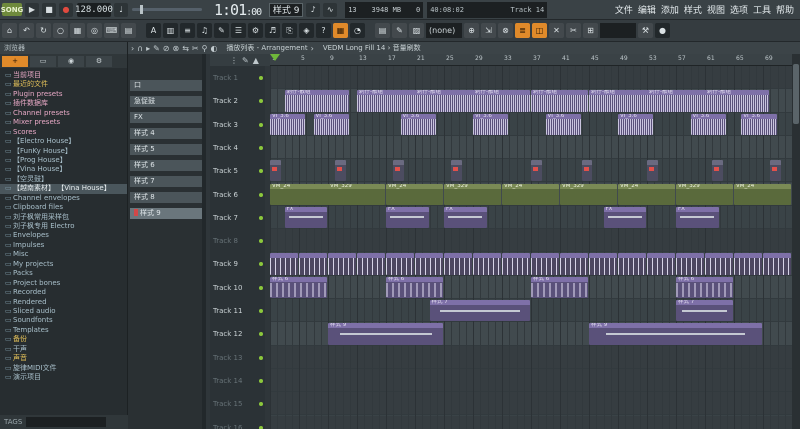 The image size is (800, 429). Describe the element at coordinates (531, 60) in the screenshot. I see `timeline-ruler: 1 5 9 13 17 21 25 29 33 37 41 45 49 53 57 61 65 69` at that location.